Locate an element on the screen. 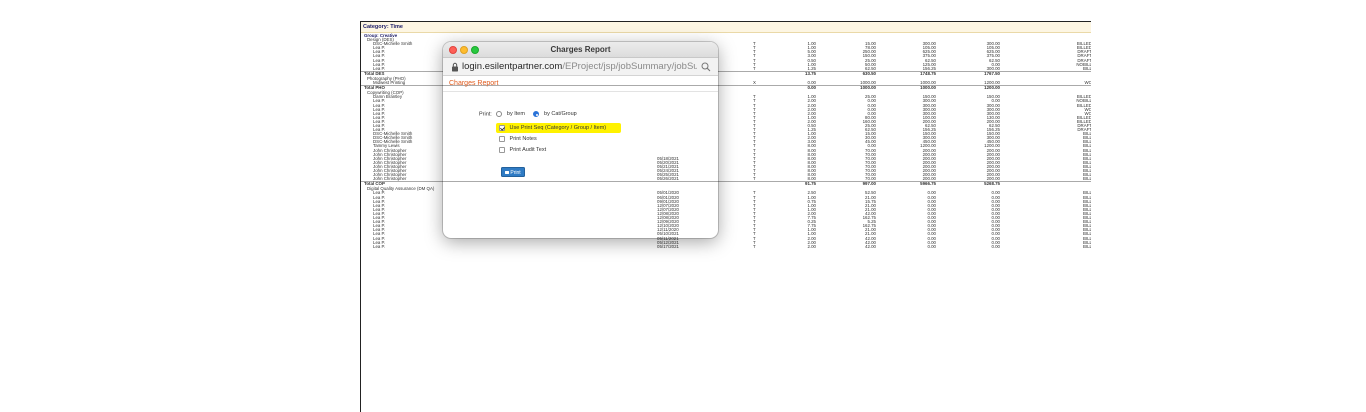 The height and width of the screenshot is (412, 1366). print-notes-option: Print Notes is located at coordinates (518, 139).